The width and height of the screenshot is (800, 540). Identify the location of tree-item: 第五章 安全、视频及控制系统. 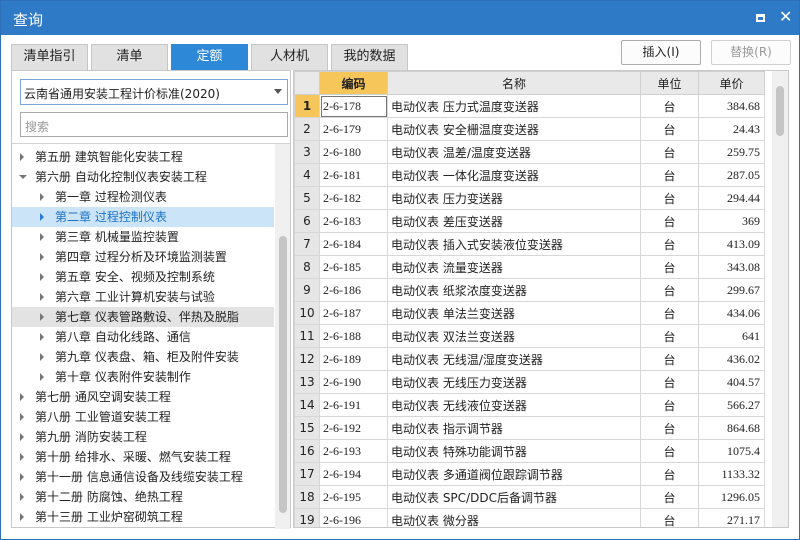
(143, 277).